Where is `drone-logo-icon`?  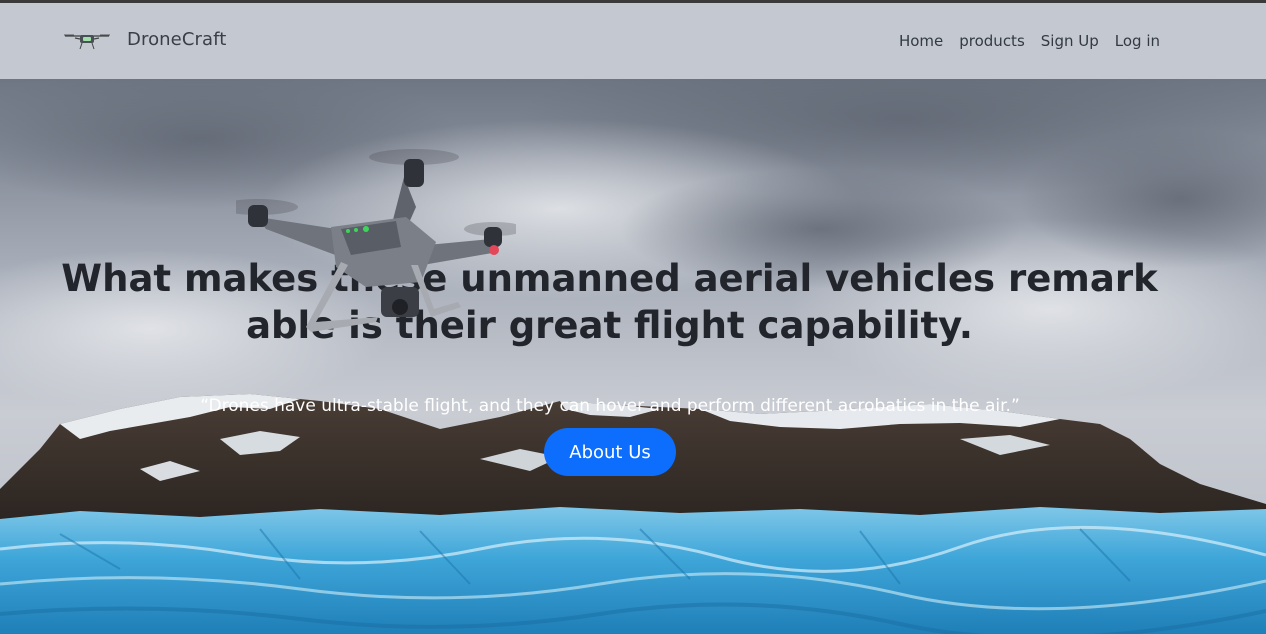
drone-logo-icon is located at coordinates (87, 42).